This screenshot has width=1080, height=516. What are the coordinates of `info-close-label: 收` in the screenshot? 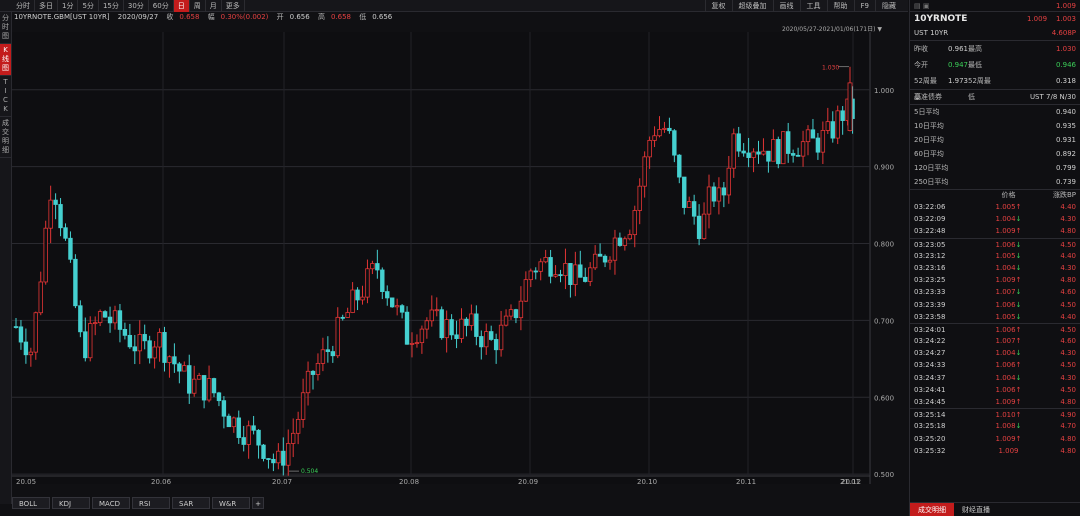 It's located at (170, 17).